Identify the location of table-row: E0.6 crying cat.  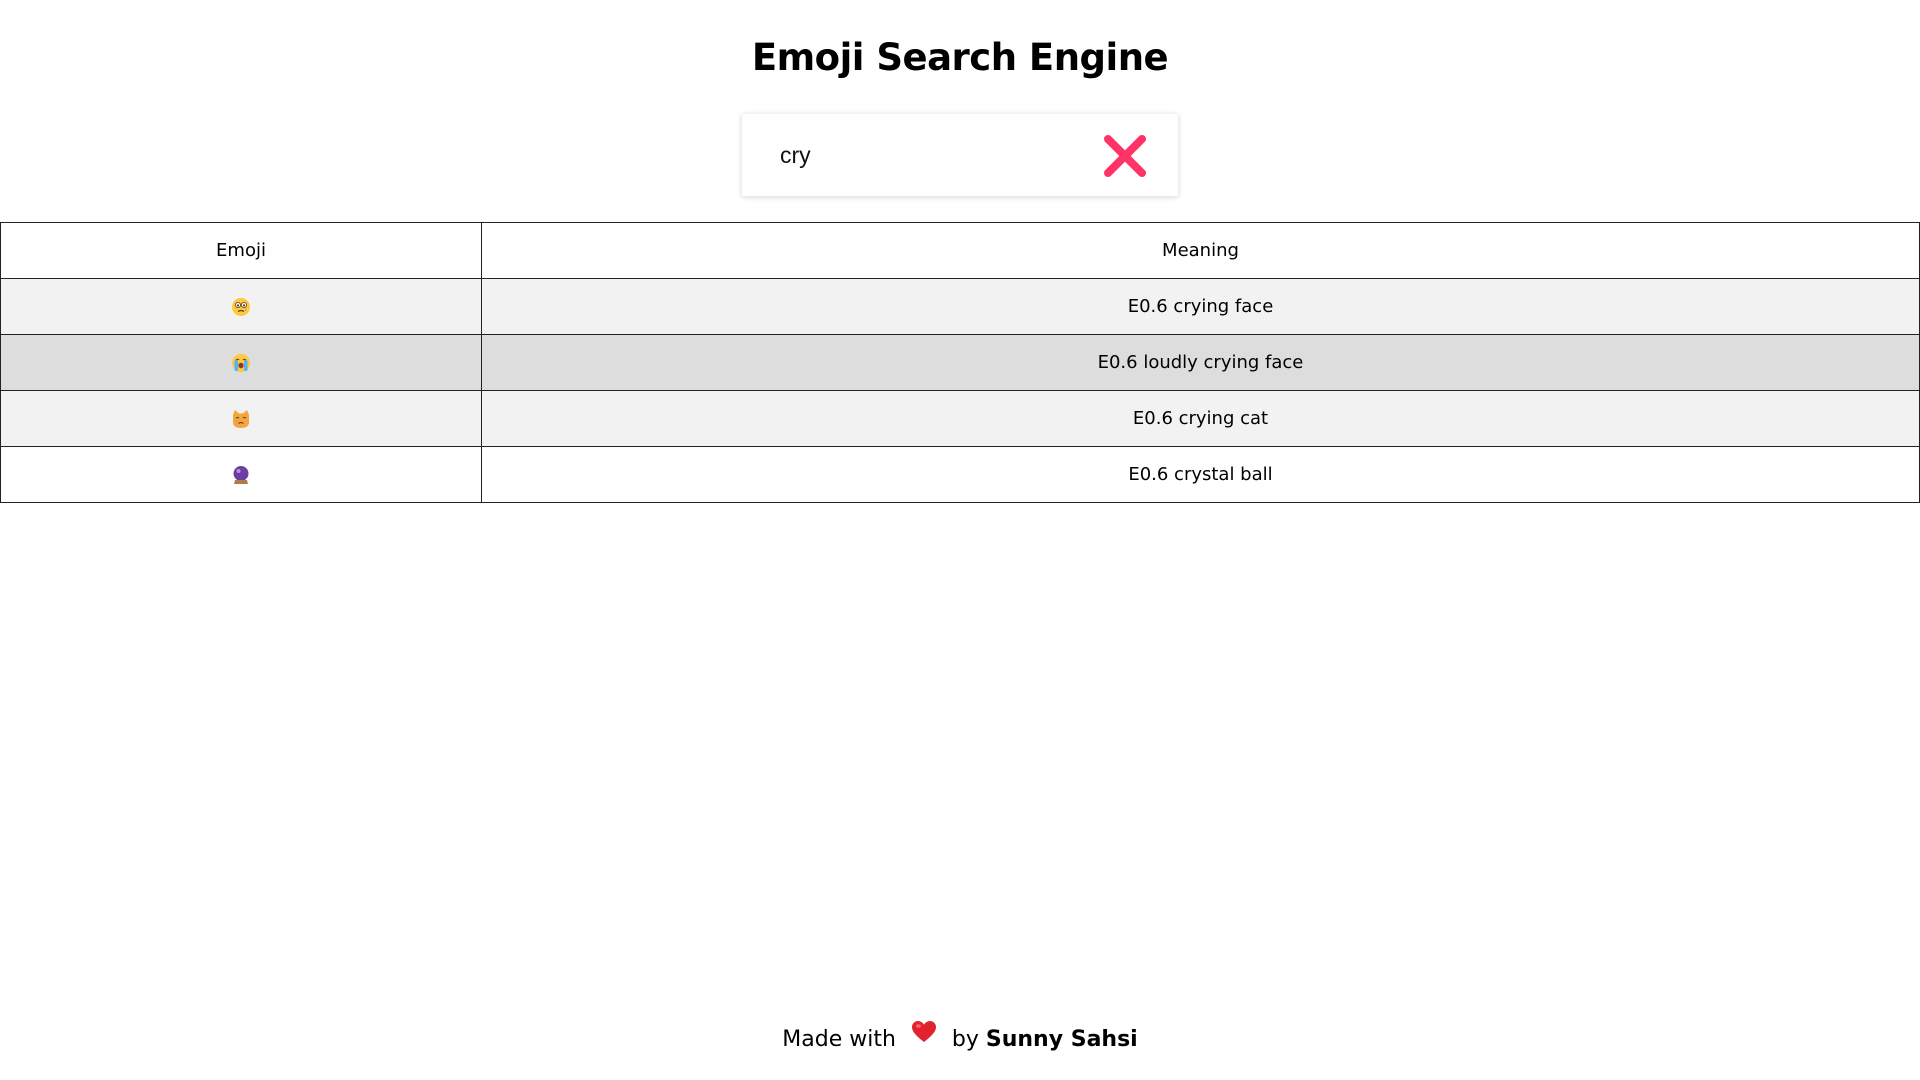
(960, 418).